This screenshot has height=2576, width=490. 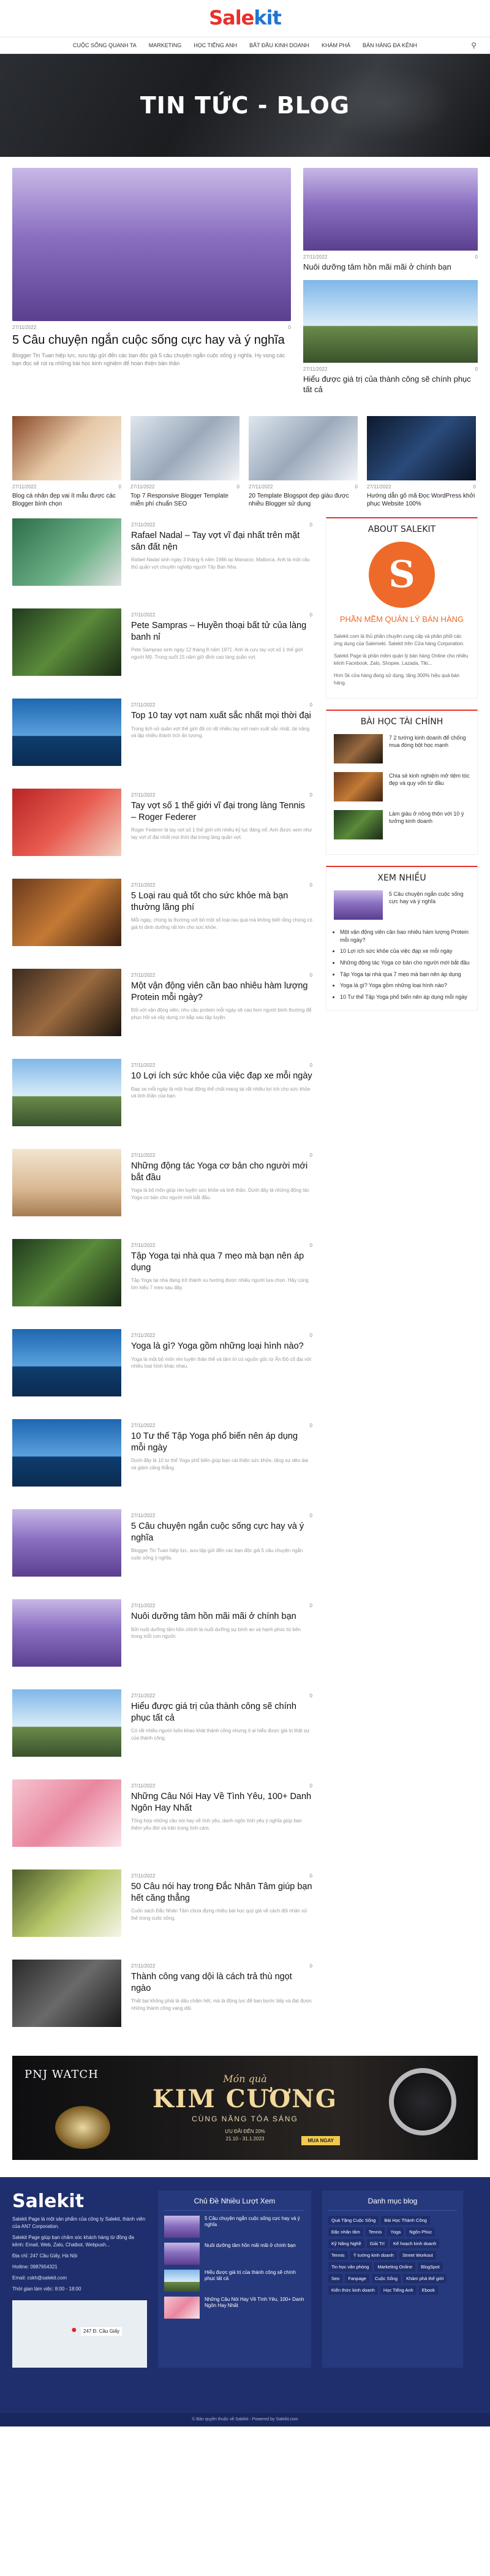 What do you see at coordinates (353, 2290) in the screenshot?
I see `tag: Kiến thức kinh doanh` at bounding box center [353, 2290].